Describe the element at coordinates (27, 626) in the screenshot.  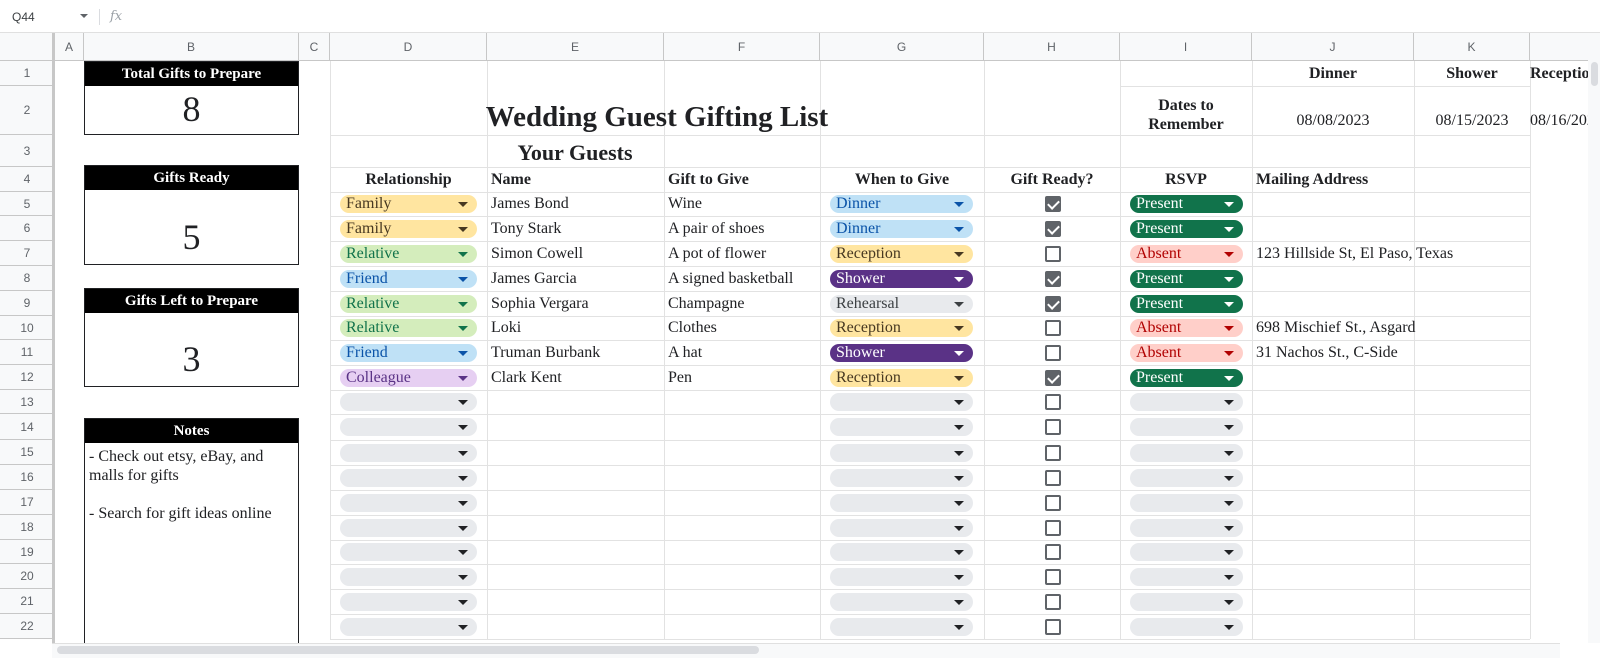
I see `row-header-22: 22` at that location.